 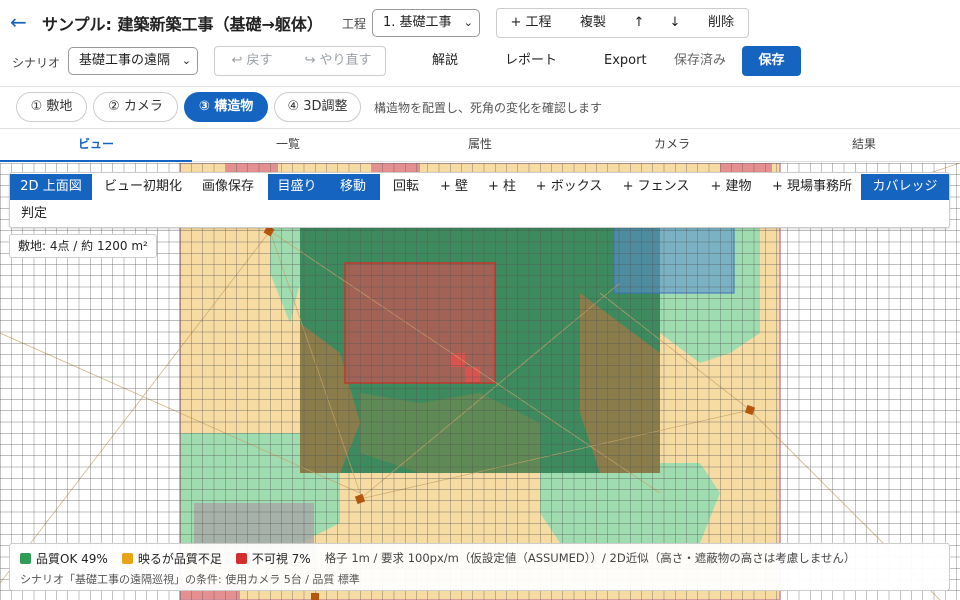 I want to click on report-button: レポート, so click(x=531, y=61).